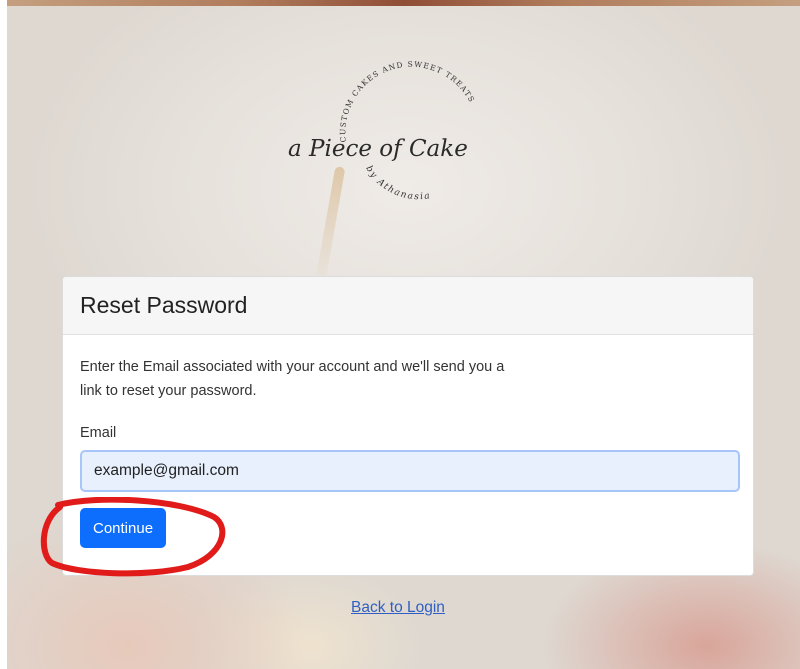 Image resolution: width=800 pixels, height=669 pixels. What do you see at coordinates (398, 608) in the screenshot?
I see `back-to-login-link: Back to Login` at bounding box center [398, 608].